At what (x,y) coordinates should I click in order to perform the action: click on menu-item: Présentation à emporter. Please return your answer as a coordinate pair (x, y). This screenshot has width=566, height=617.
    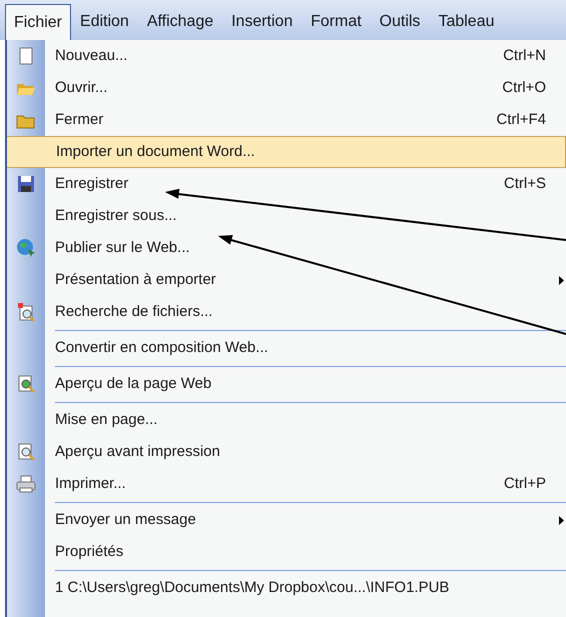
    Looking at the image, I should click on (286, 280).